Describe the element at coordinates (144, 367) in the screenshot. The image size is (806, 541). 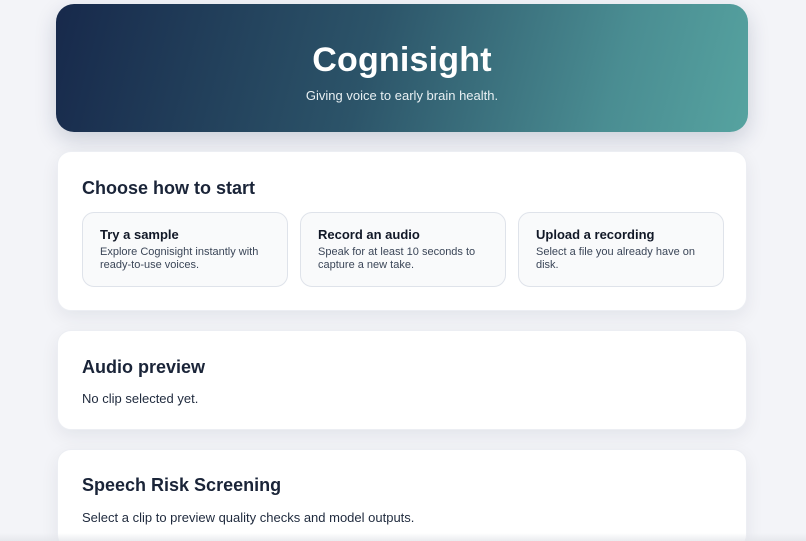
I see `preview-heading: Audio preview` at that location.